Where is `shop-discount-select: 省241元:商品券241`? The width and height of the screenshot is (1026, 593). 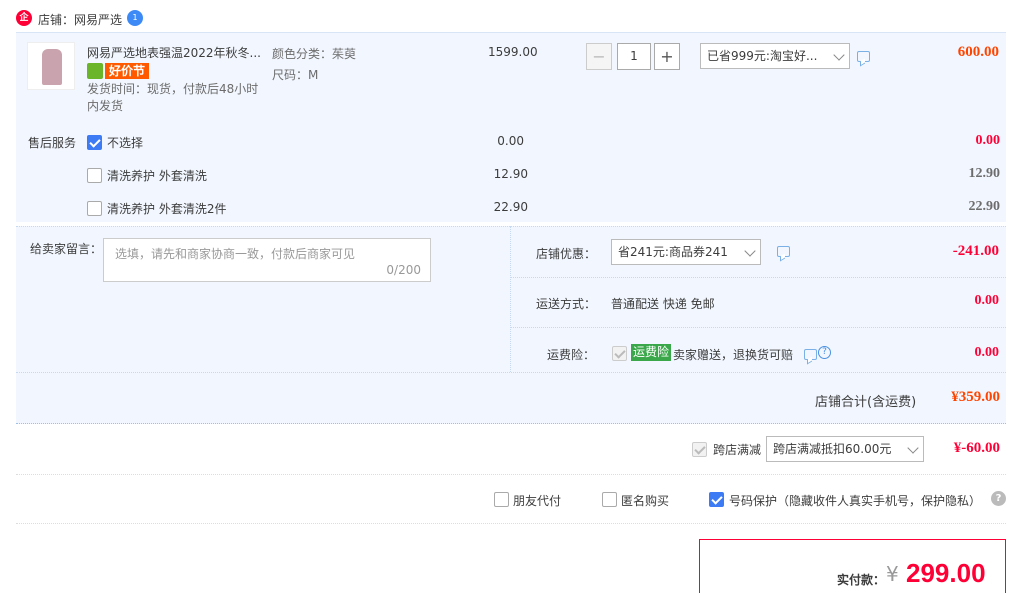
shop-discount-select: 省241元:商品券241 is located at coordinates (686, 252).